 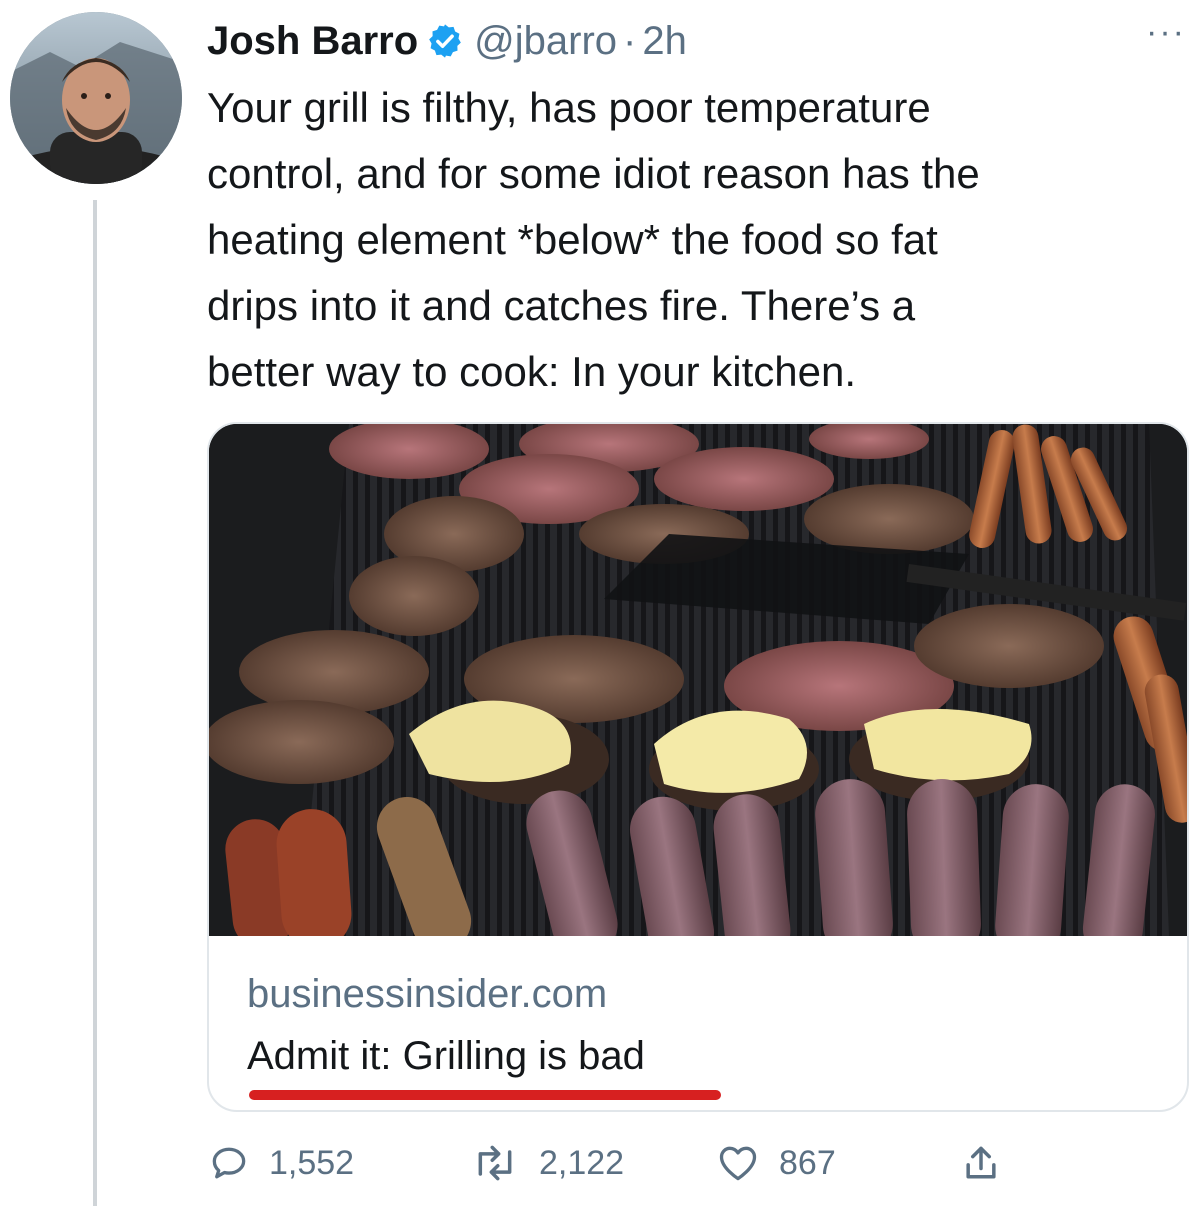 I want to click on reply-icon, so click(x=229, y=1163).